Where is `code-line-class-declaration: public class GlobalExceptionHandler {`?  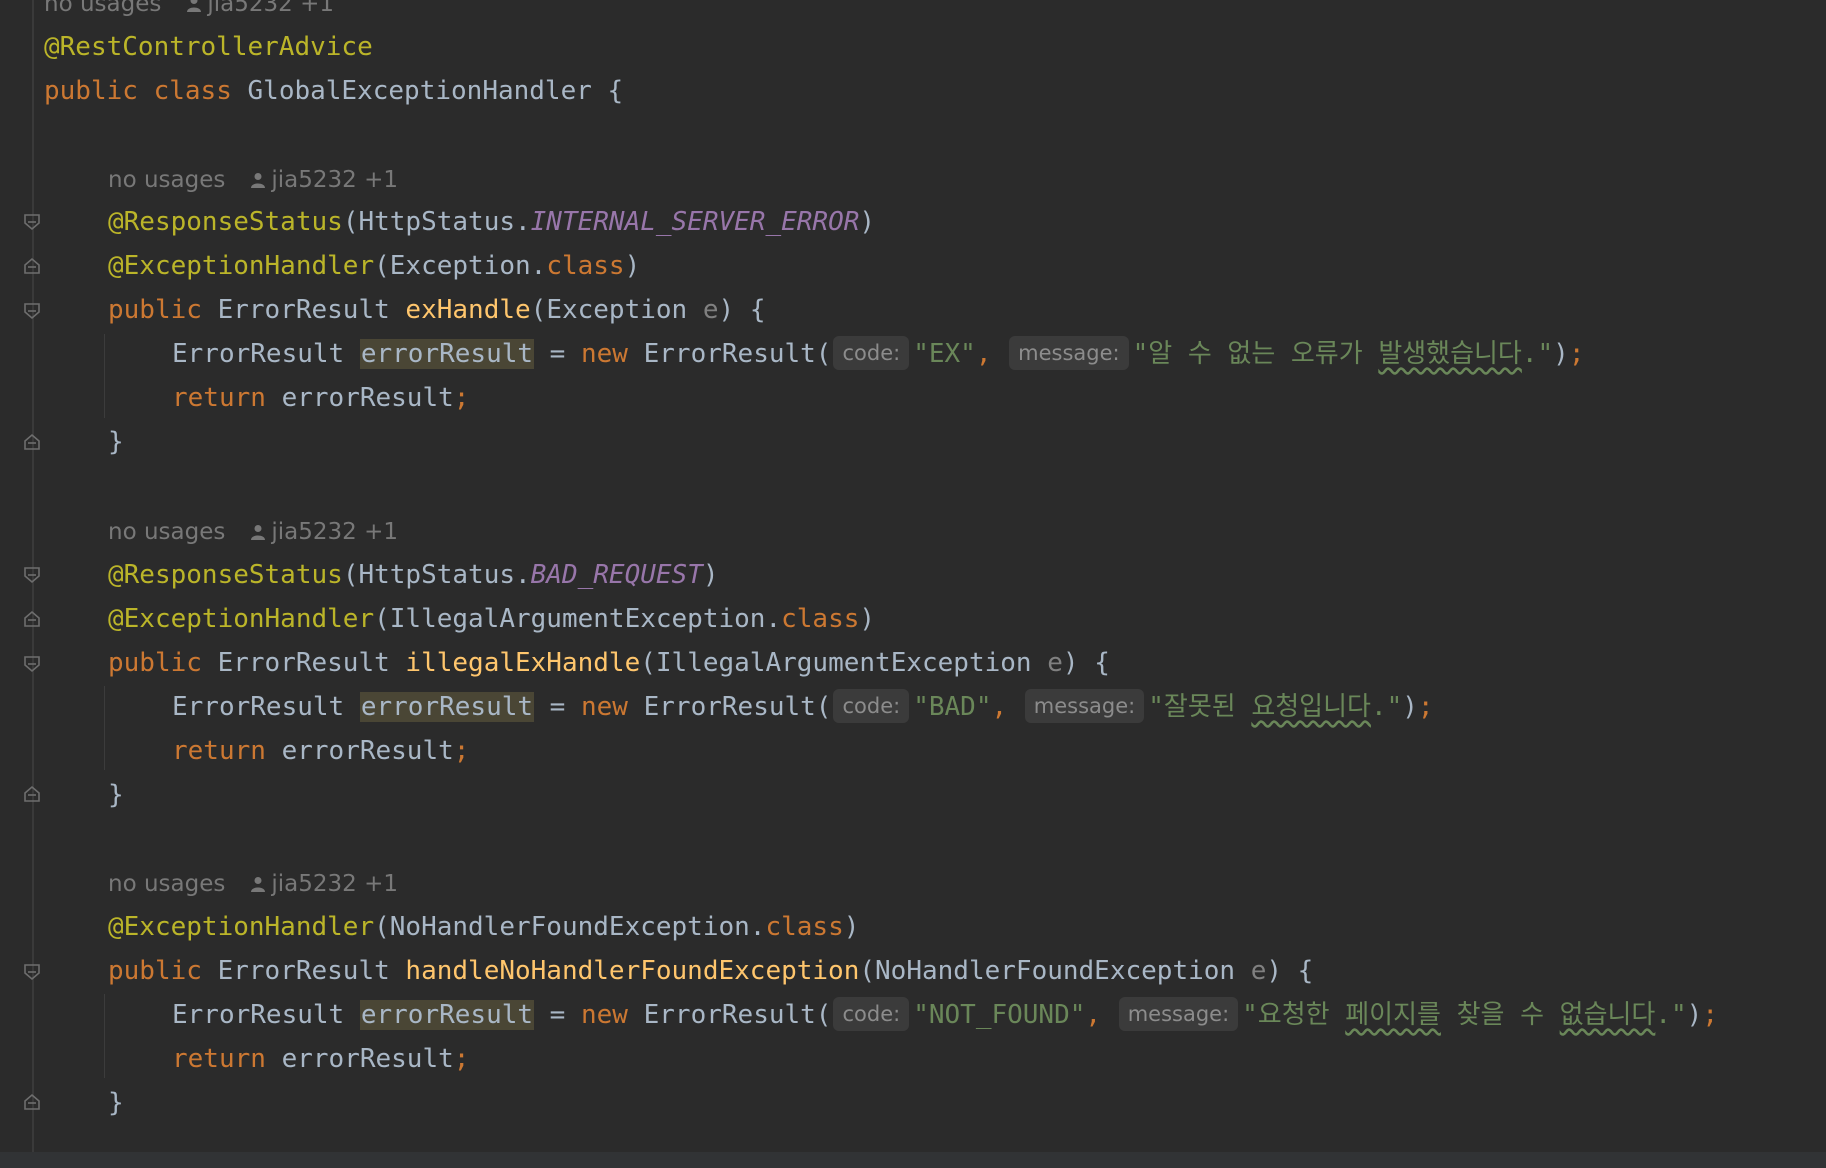
code-line-class-declaration: public class GlobalExceptionHandler { is located at coordinates (333, 91).